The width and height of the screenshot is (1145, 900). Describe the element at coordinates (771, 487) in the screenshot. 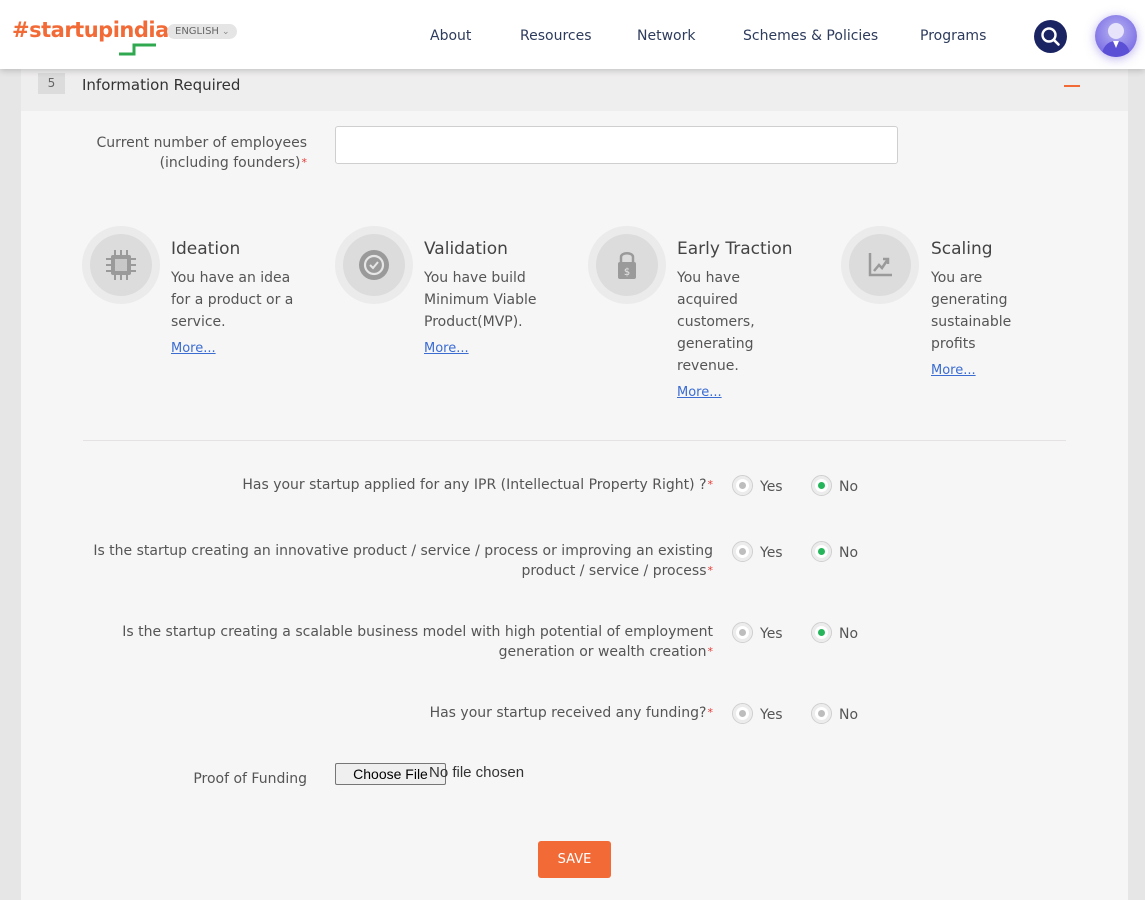

I see `ipr-yes-label: Yes` at that location.